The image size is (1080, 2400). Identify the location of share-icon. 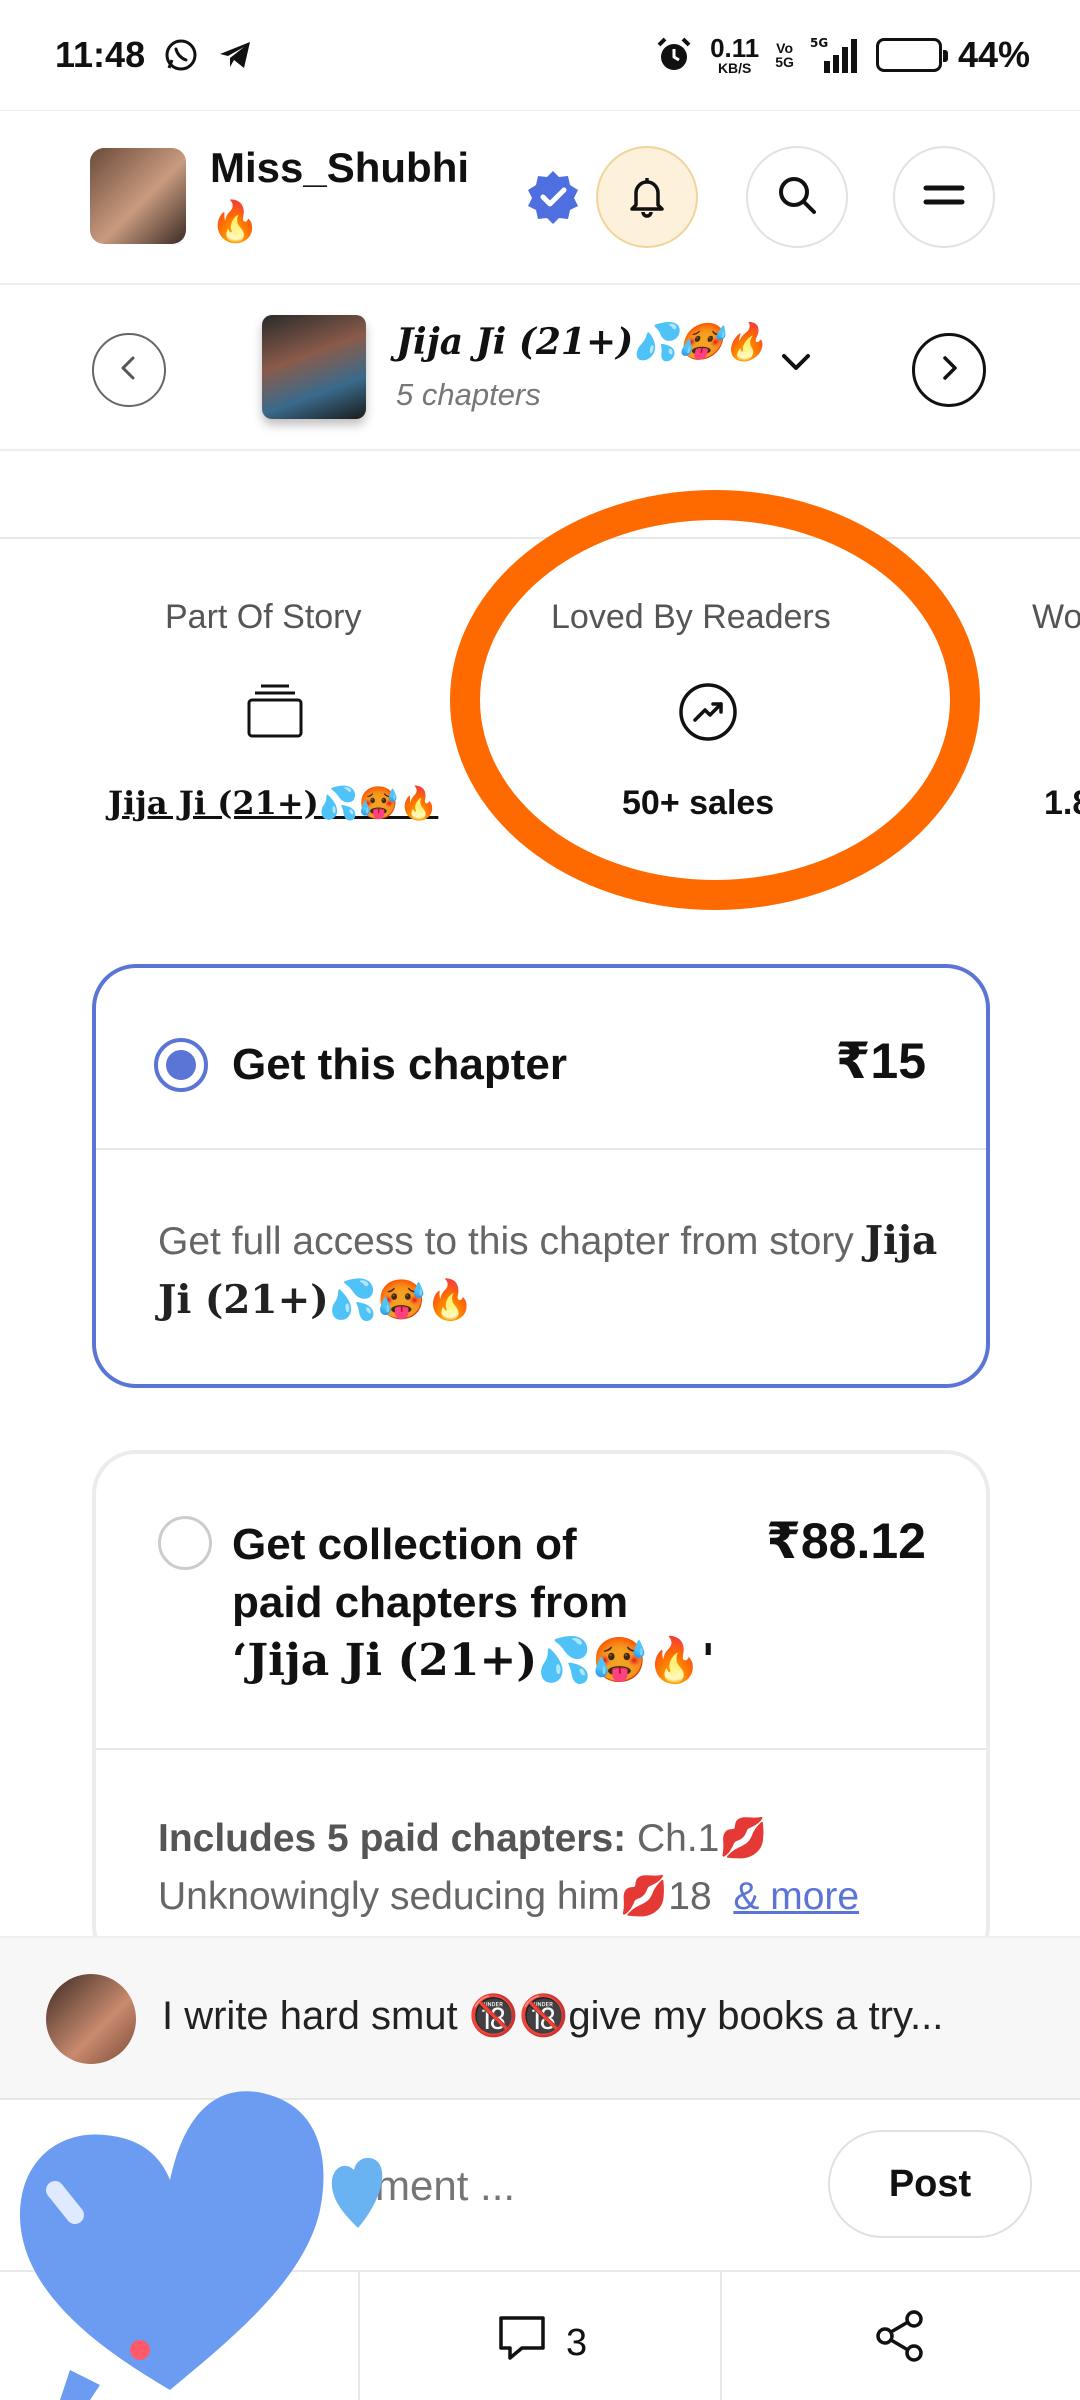
(900, 2339).